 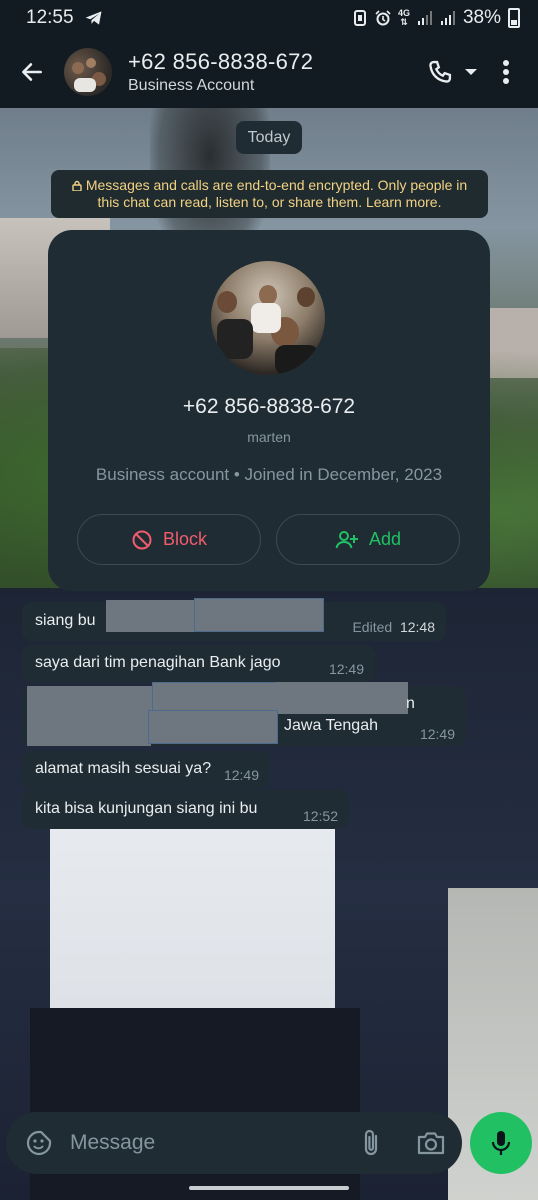 I want to click on gesture-nav-bar, so click(x=269, y=1188).